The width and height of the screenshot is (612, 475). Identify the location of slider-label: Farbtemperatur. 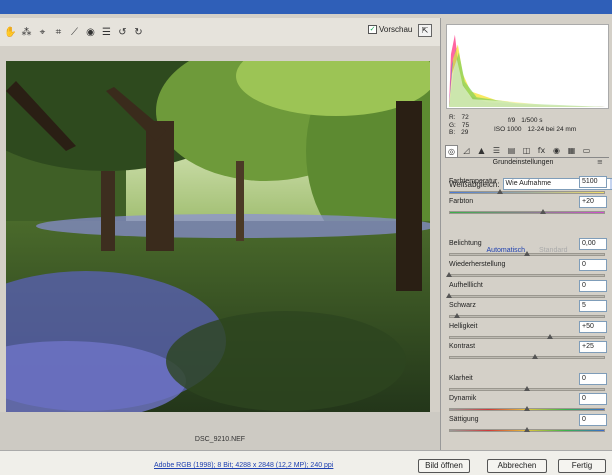
(473, 181).